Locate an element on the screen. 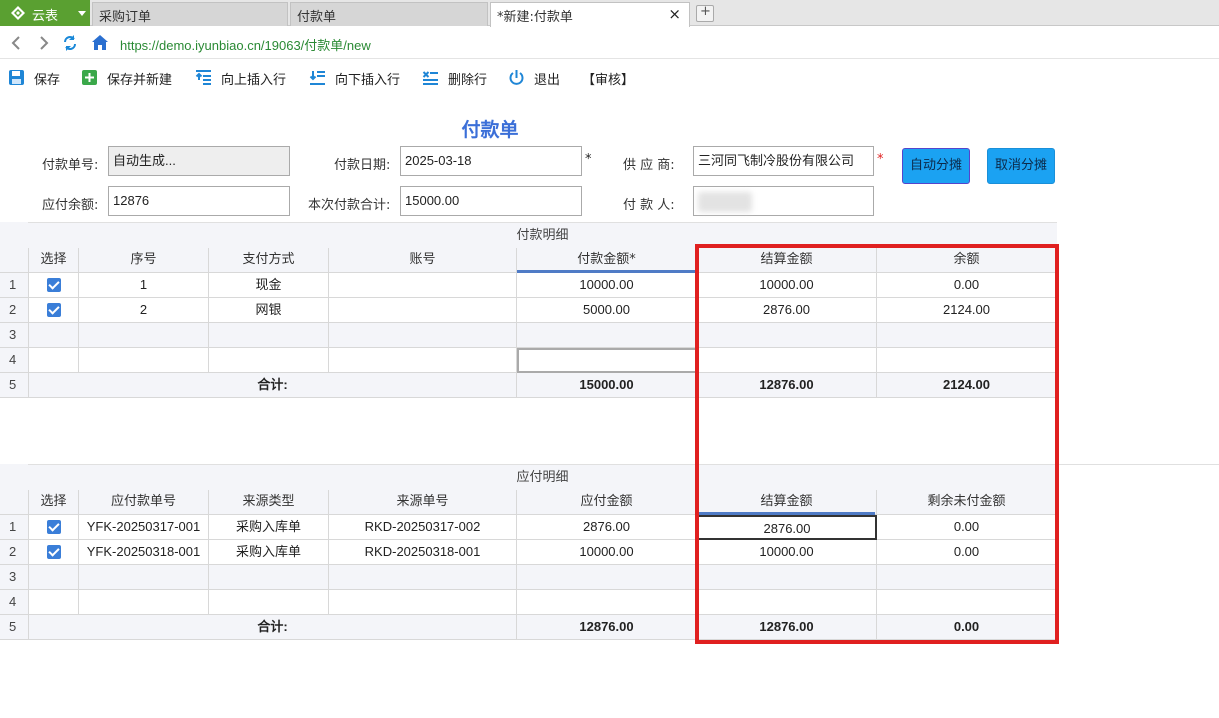 The image size is (1219, 718). seq-cell: 2 is located at coordinates (144, 310).